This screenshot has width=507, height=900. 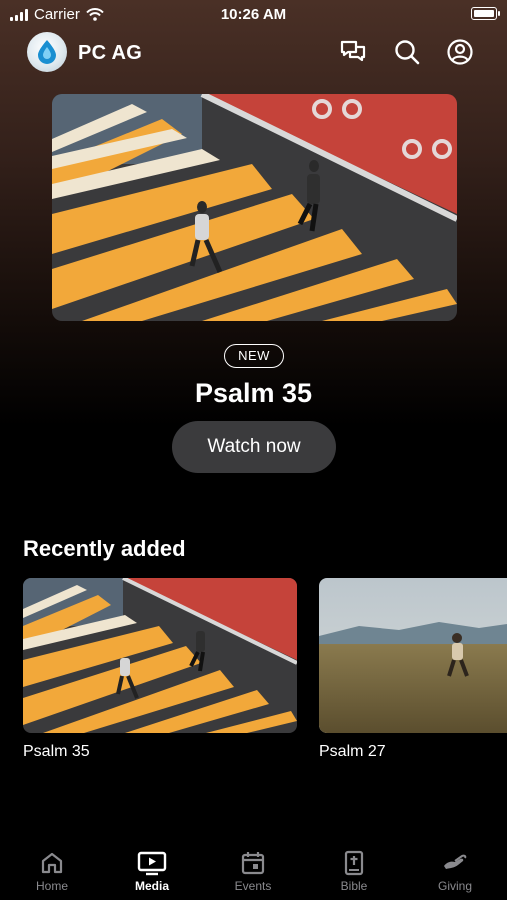 I want to click on media-card-title: Psalm 35, so click(x=56, y=751).